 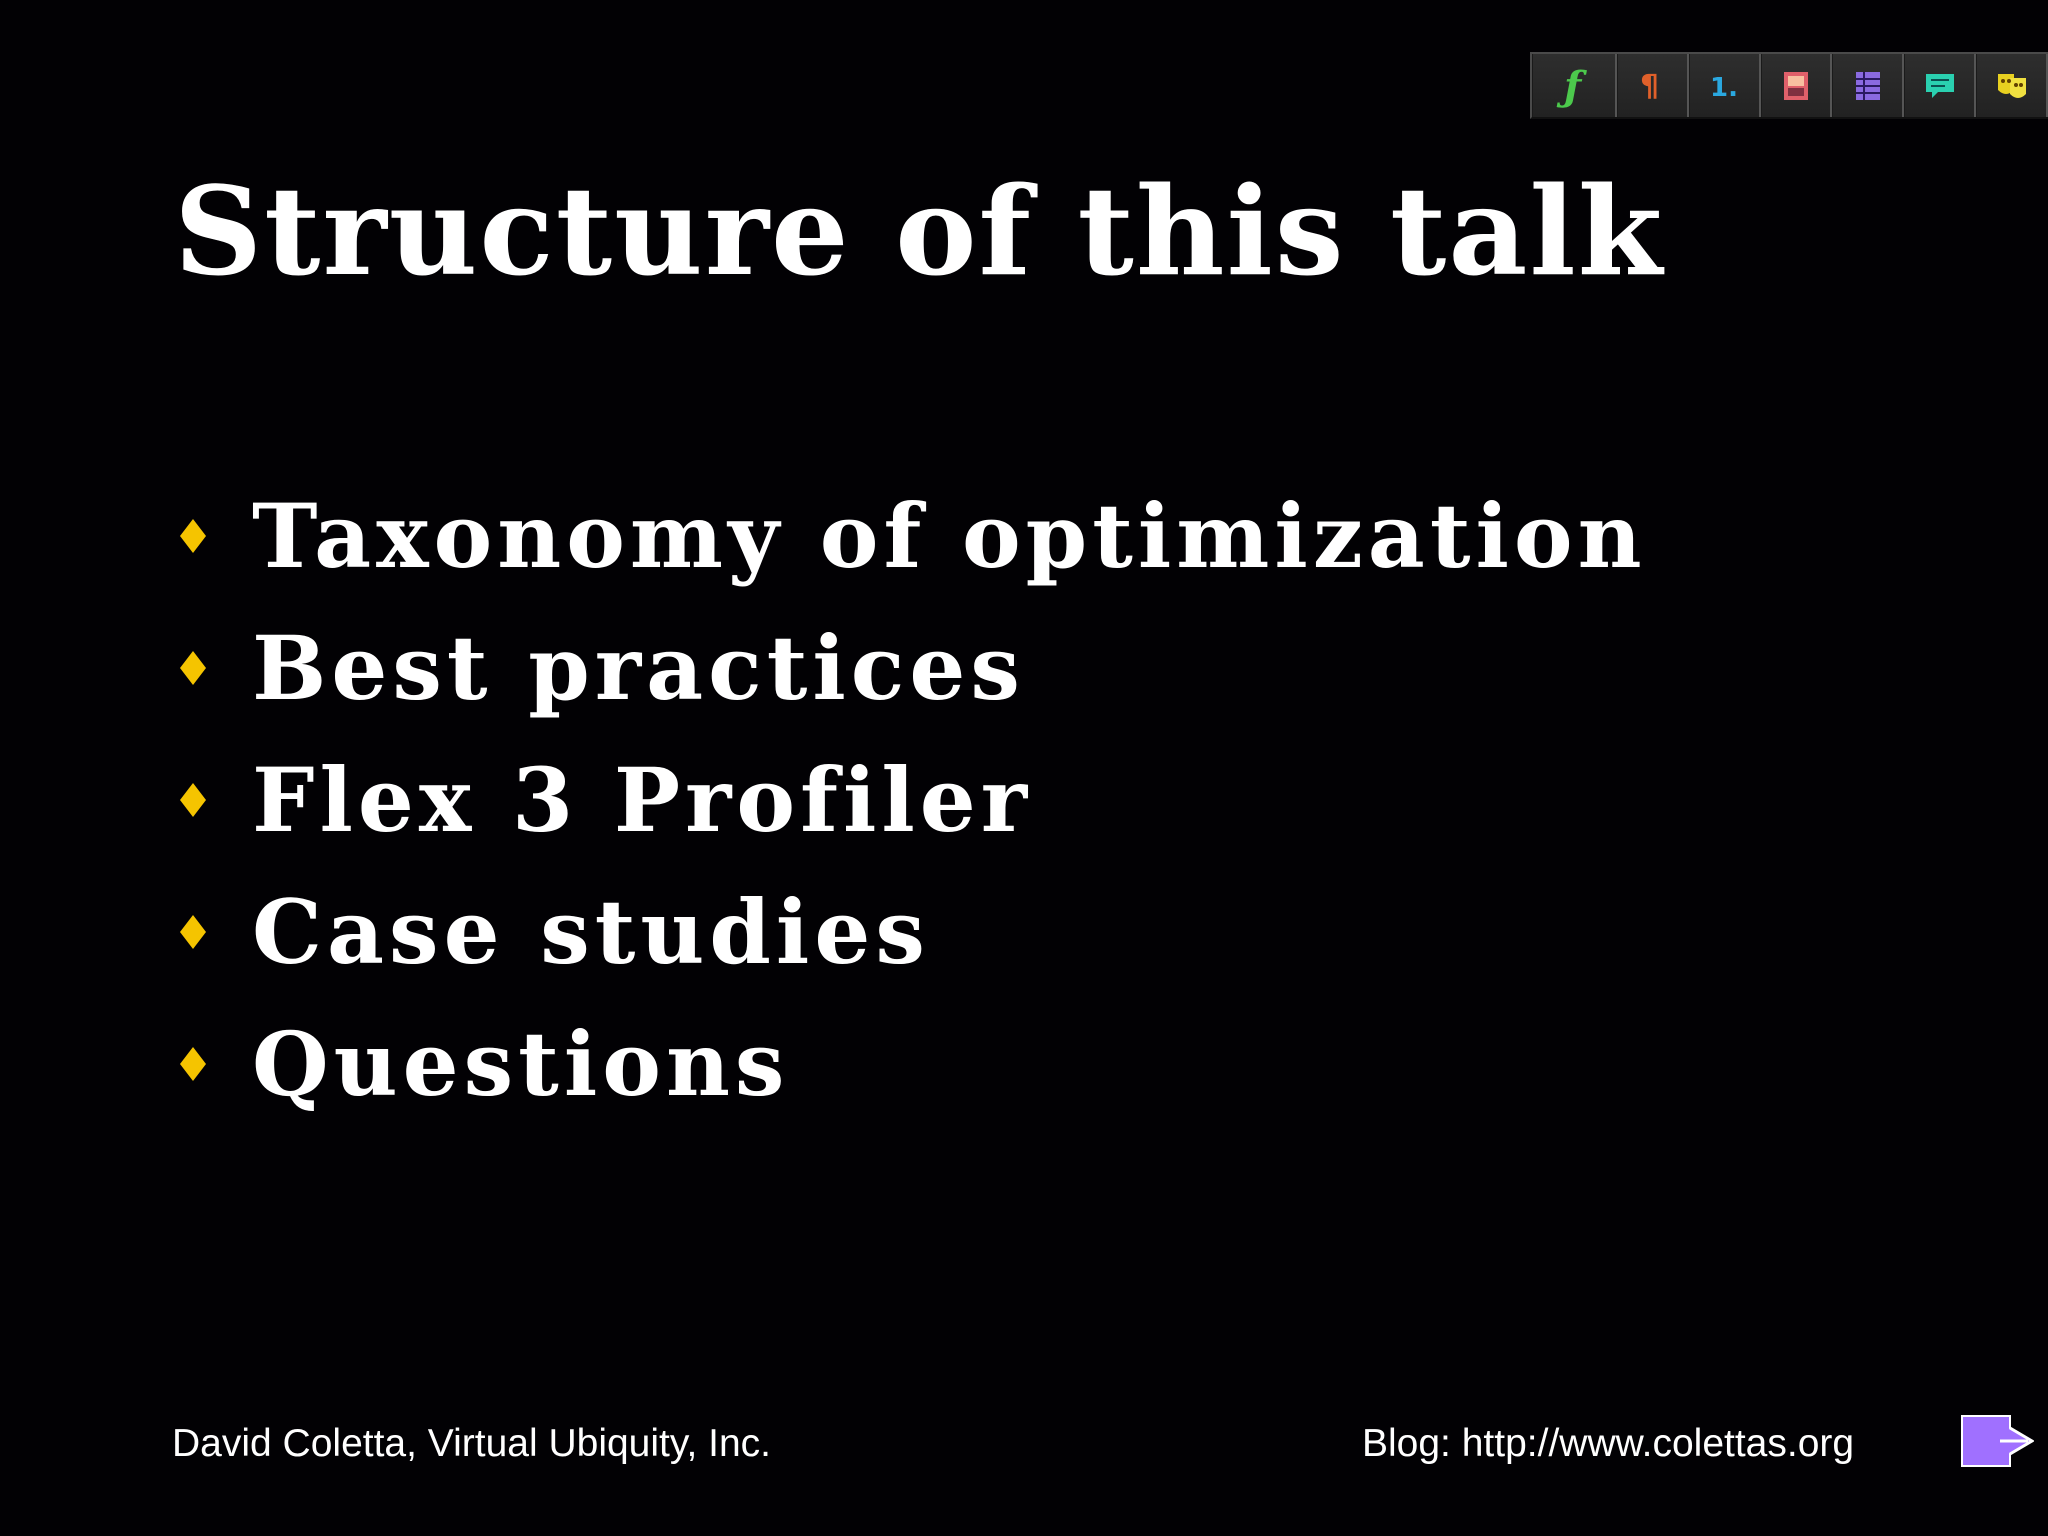 I want to click on masks-button, so click(x=2012, y=85).